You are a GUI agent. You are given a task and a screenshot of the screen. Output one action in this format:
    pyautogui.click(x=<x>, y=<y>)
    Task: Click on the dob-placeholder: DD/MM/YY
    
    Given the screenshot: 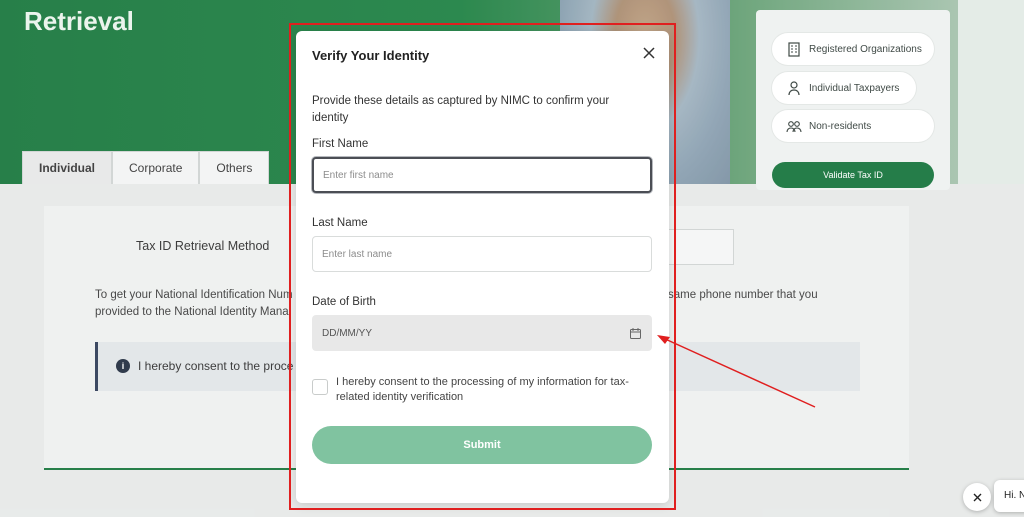 What is the action you would take?
    pyautogui.click(x=347, y=333)
    